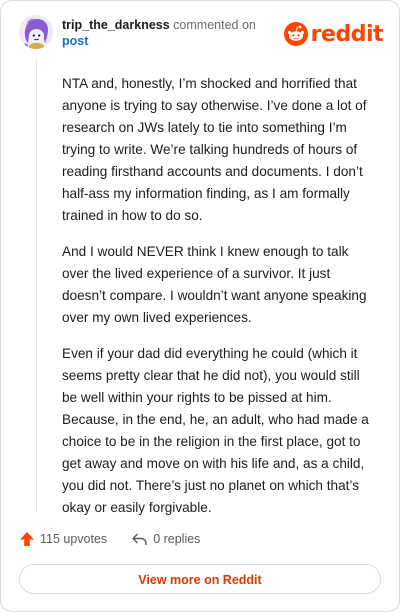  I want to click on reply-button: 0 replies, so click(165, 539).